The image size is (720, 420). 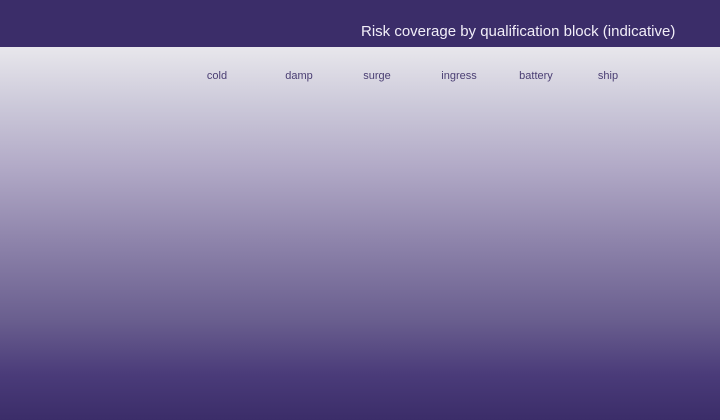 I want to click on column-label-damp: damp, so click(x=299, y=76).